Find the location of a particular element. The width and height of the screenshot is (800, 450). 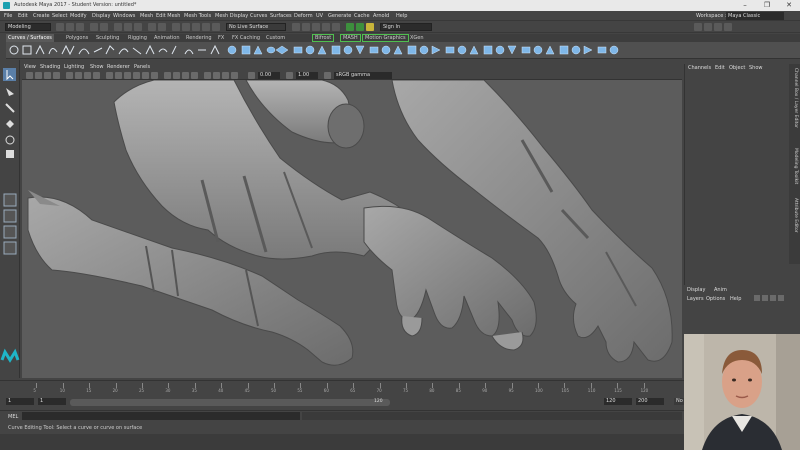

render-icon is located at coordinates (306, 27).